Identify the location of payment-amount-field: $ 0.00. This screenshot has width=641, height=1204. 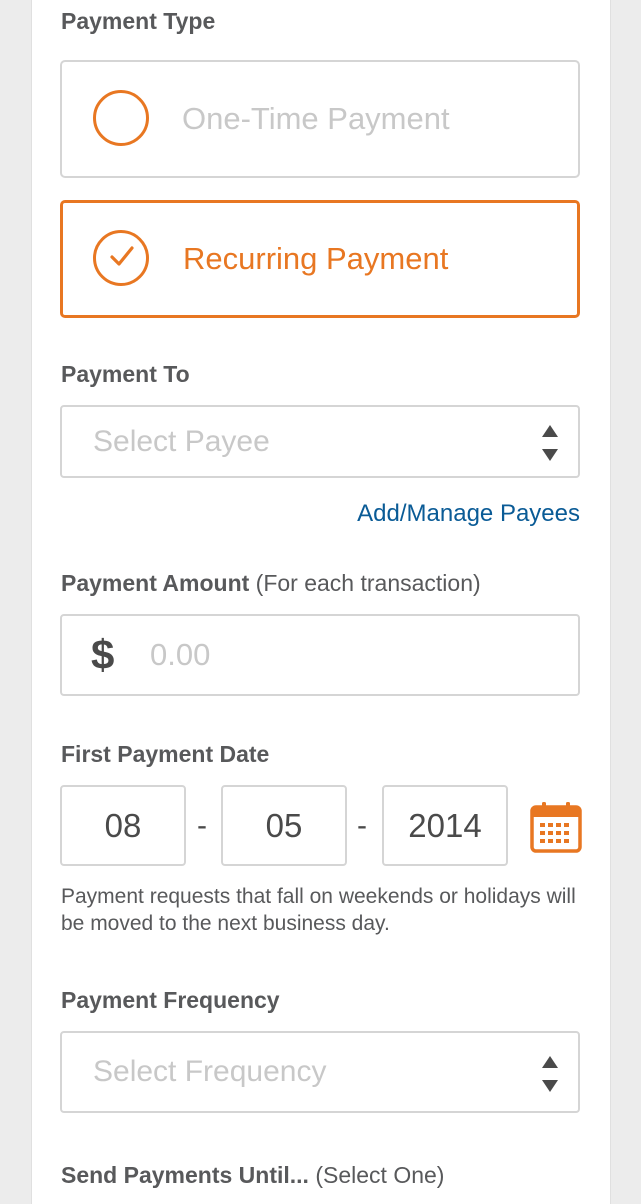
(320, 655).